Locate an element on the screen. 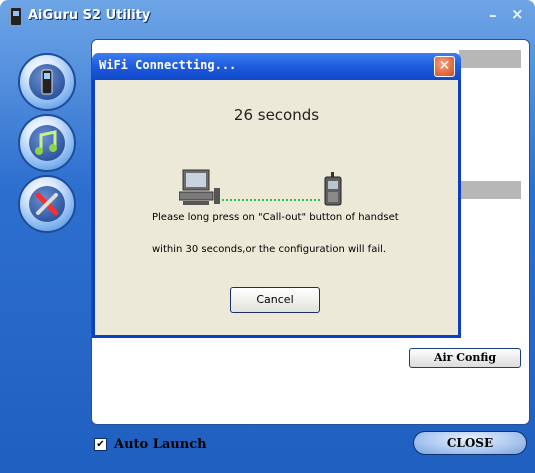 The image size is (535, 473). tools-icon is located at coordinates (47, 204).